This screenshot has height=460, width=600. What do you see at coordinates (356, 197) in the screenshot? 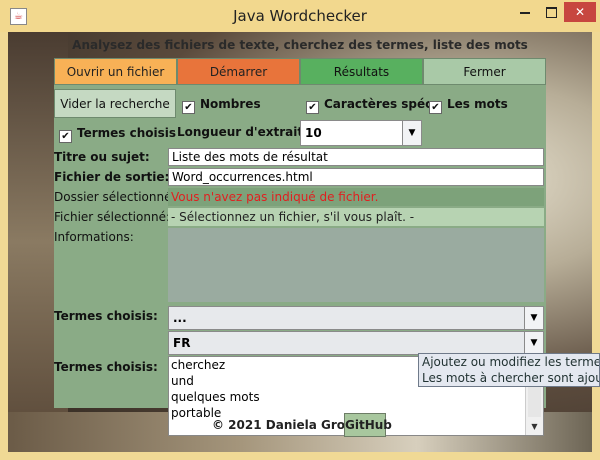
I see `selected-folder-value: Vous n'avez pas indiqué de fichier.` at bounding box center [356, 197].